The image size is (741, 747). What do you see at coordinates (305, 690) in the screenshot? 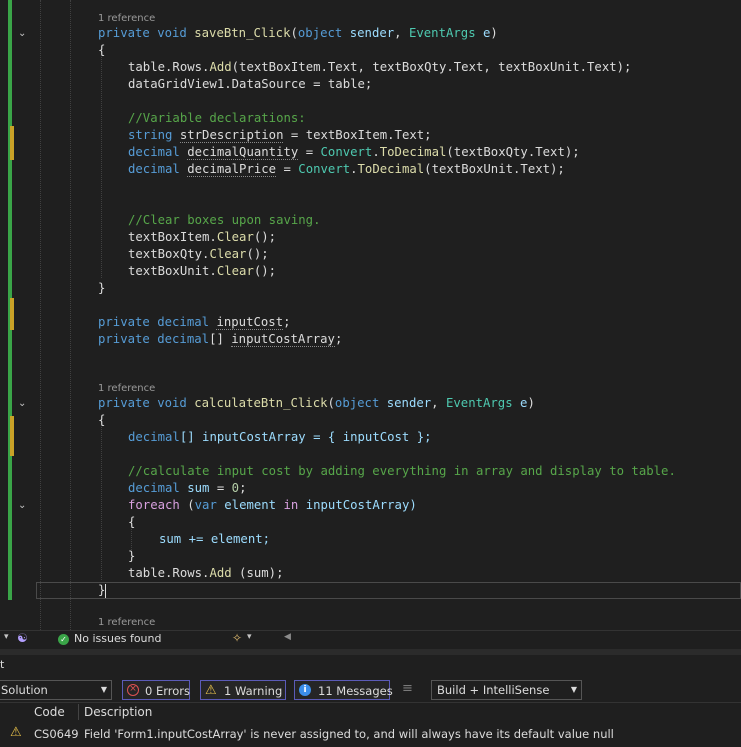
I see `info-icon: i` at bounding box center [305, 690].